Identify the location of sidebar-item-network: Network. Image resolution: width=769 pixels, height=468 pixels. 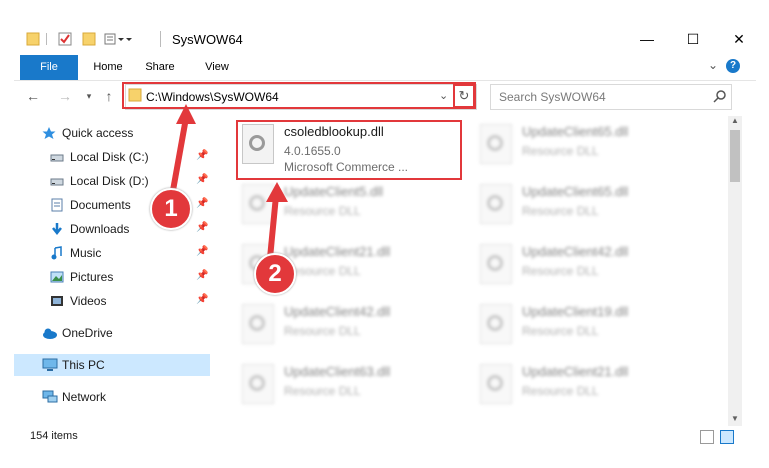
(112, 397).